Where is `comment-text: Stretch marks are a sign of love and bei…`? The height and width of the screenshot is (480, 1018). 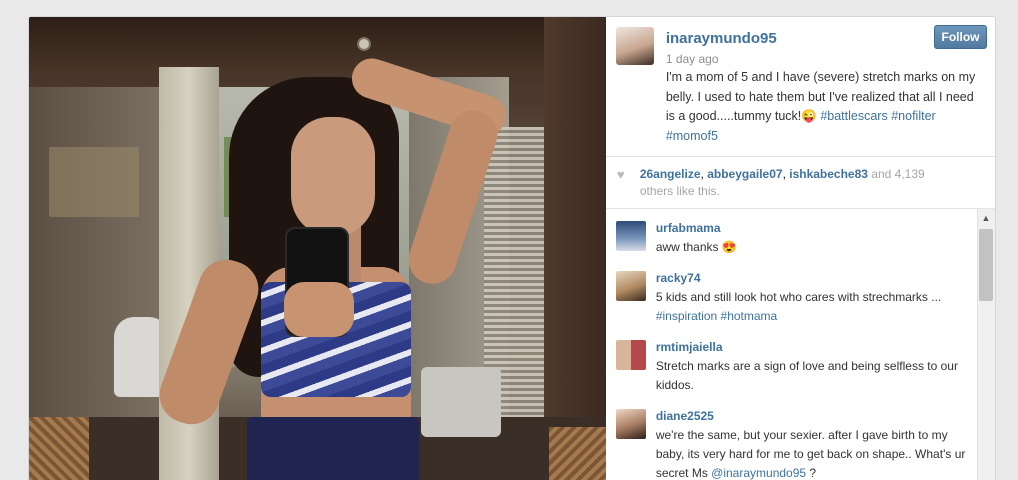 comment-text: Stretch marks are a sign of love and bei… is located at coordinates (806, 375).